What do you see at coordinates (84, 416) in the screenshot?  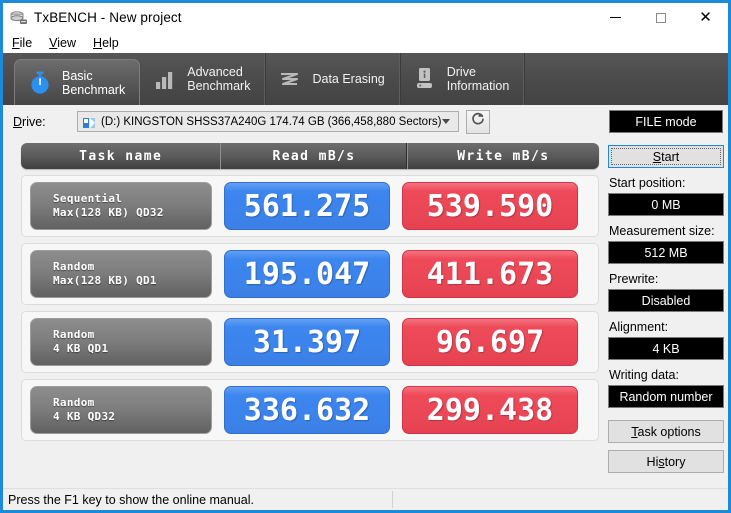 I see `task-line2: 4 KB QD32` at bounding box center [84, 416].